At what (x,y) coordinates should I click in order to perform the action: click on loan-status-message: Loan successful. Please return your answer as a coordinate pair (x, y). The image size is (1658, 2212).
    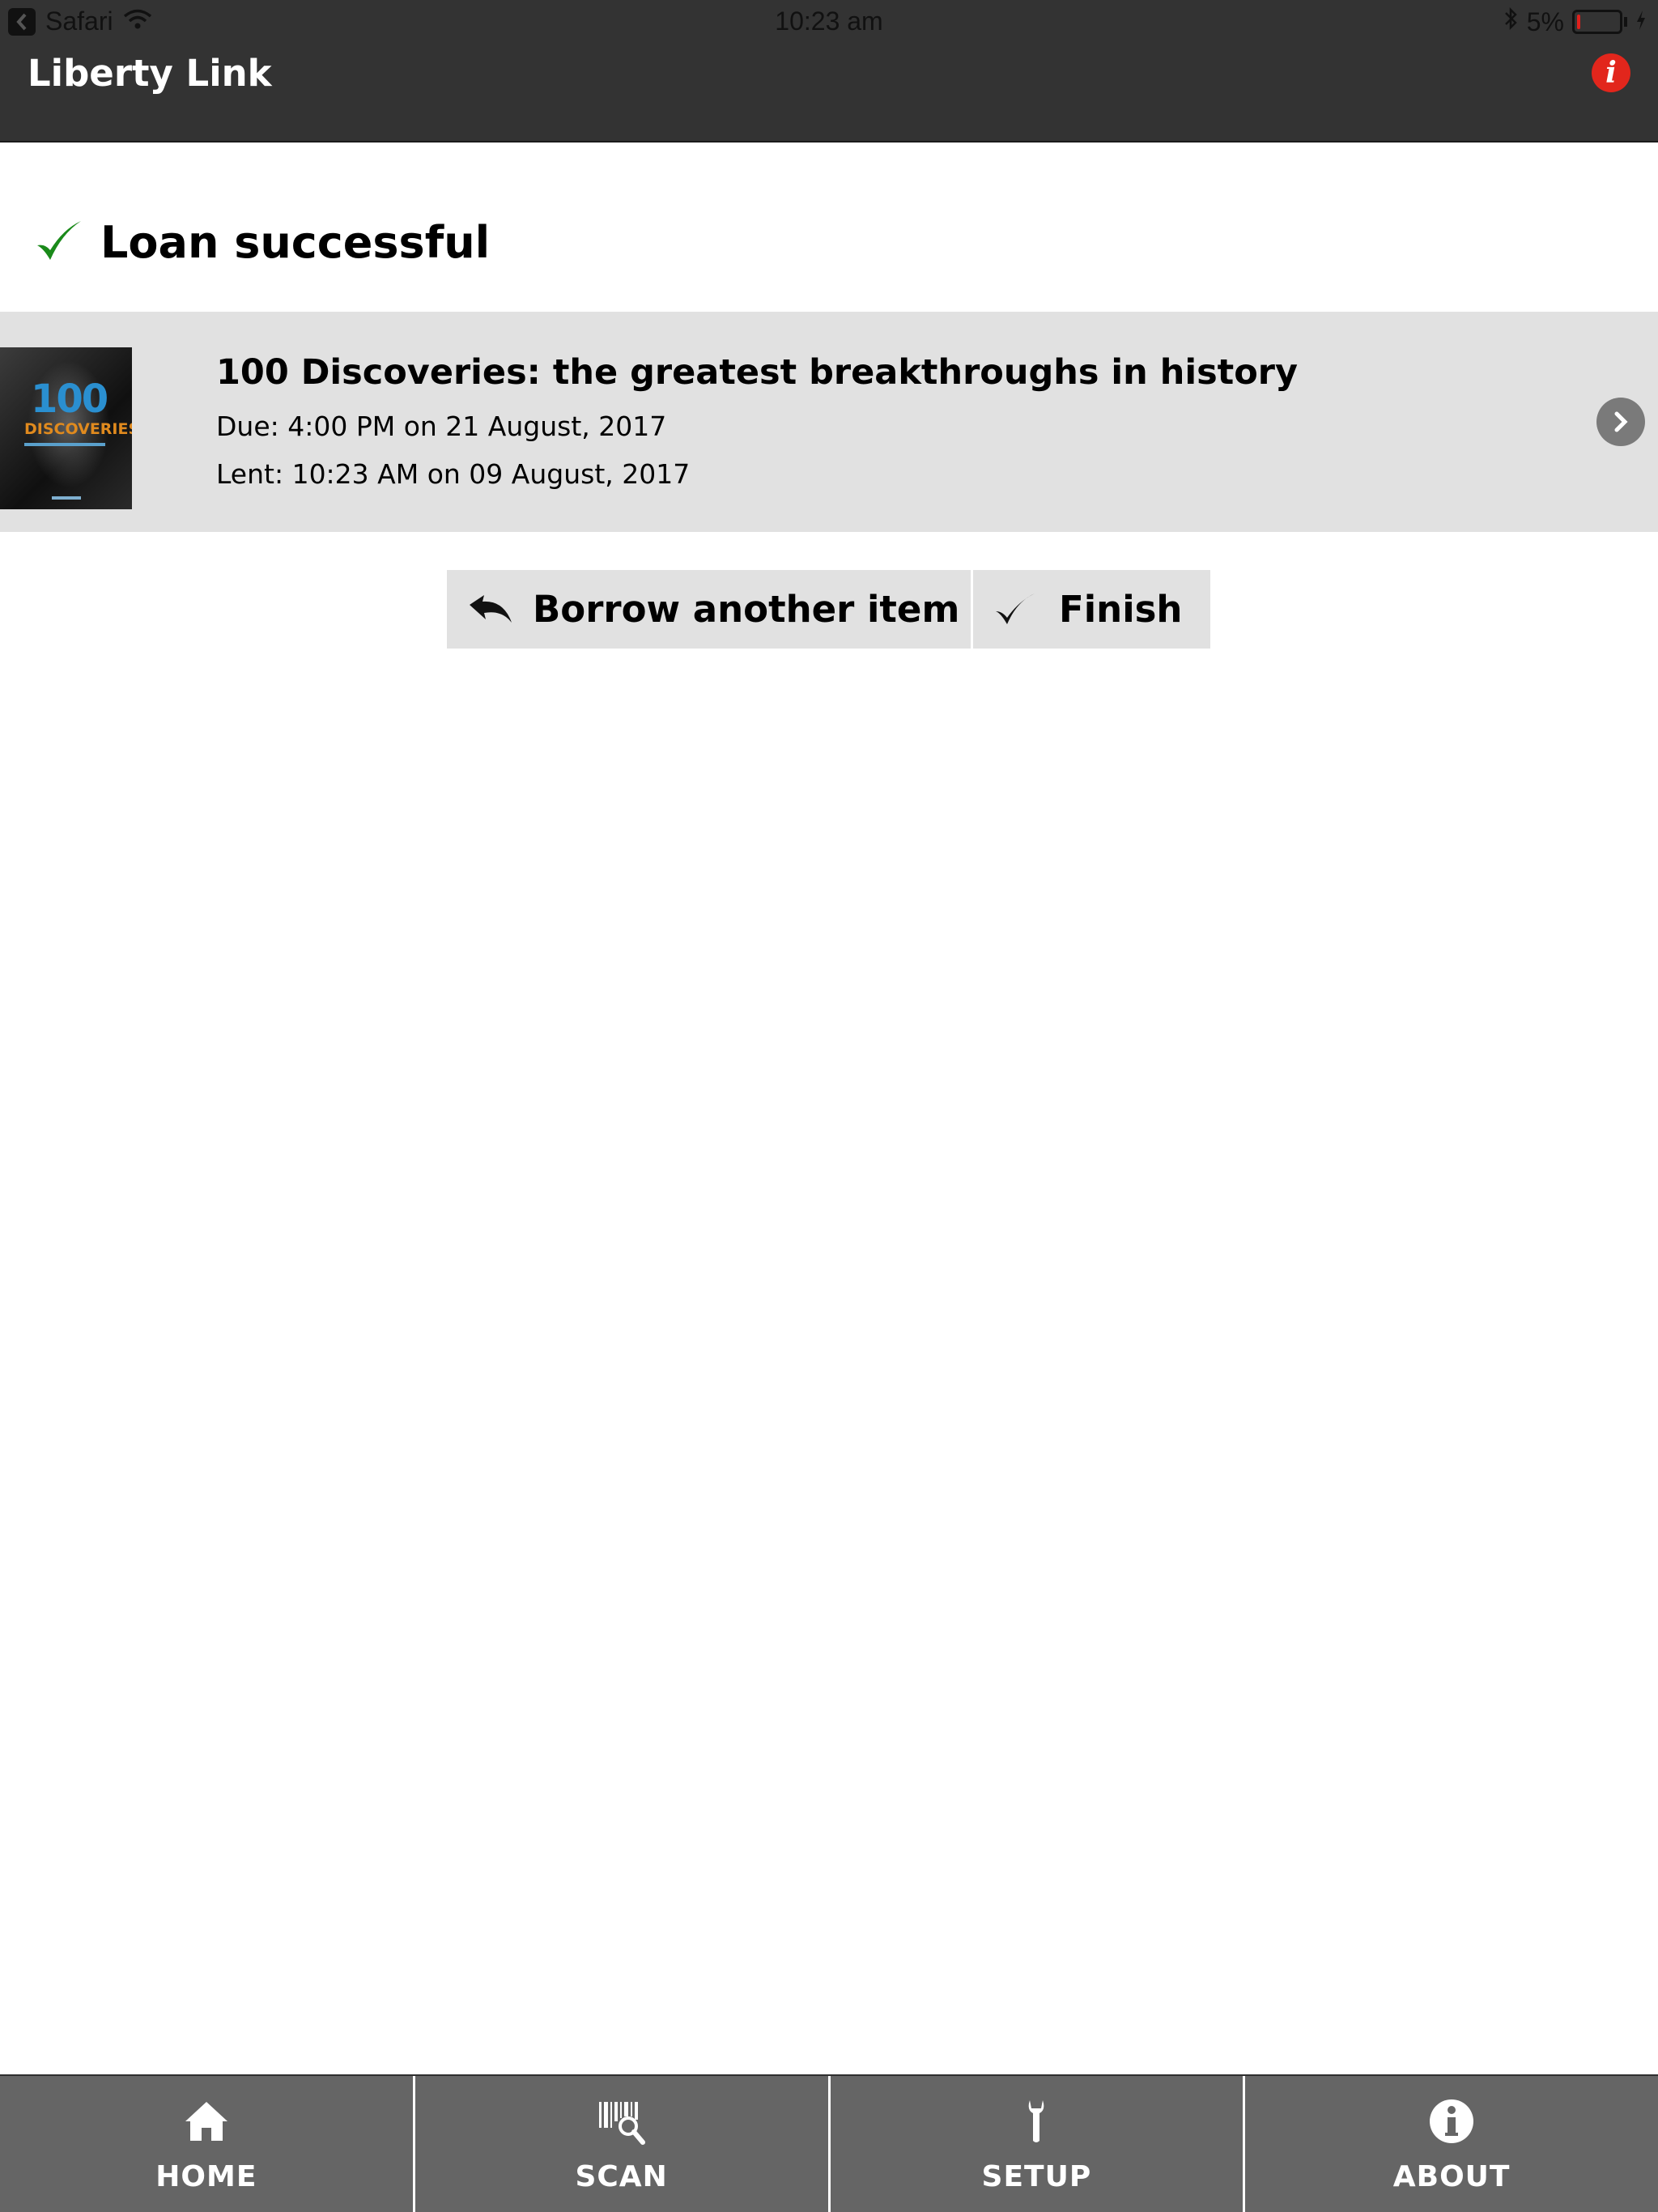
    Looking at the image, I should click on (295, 242).